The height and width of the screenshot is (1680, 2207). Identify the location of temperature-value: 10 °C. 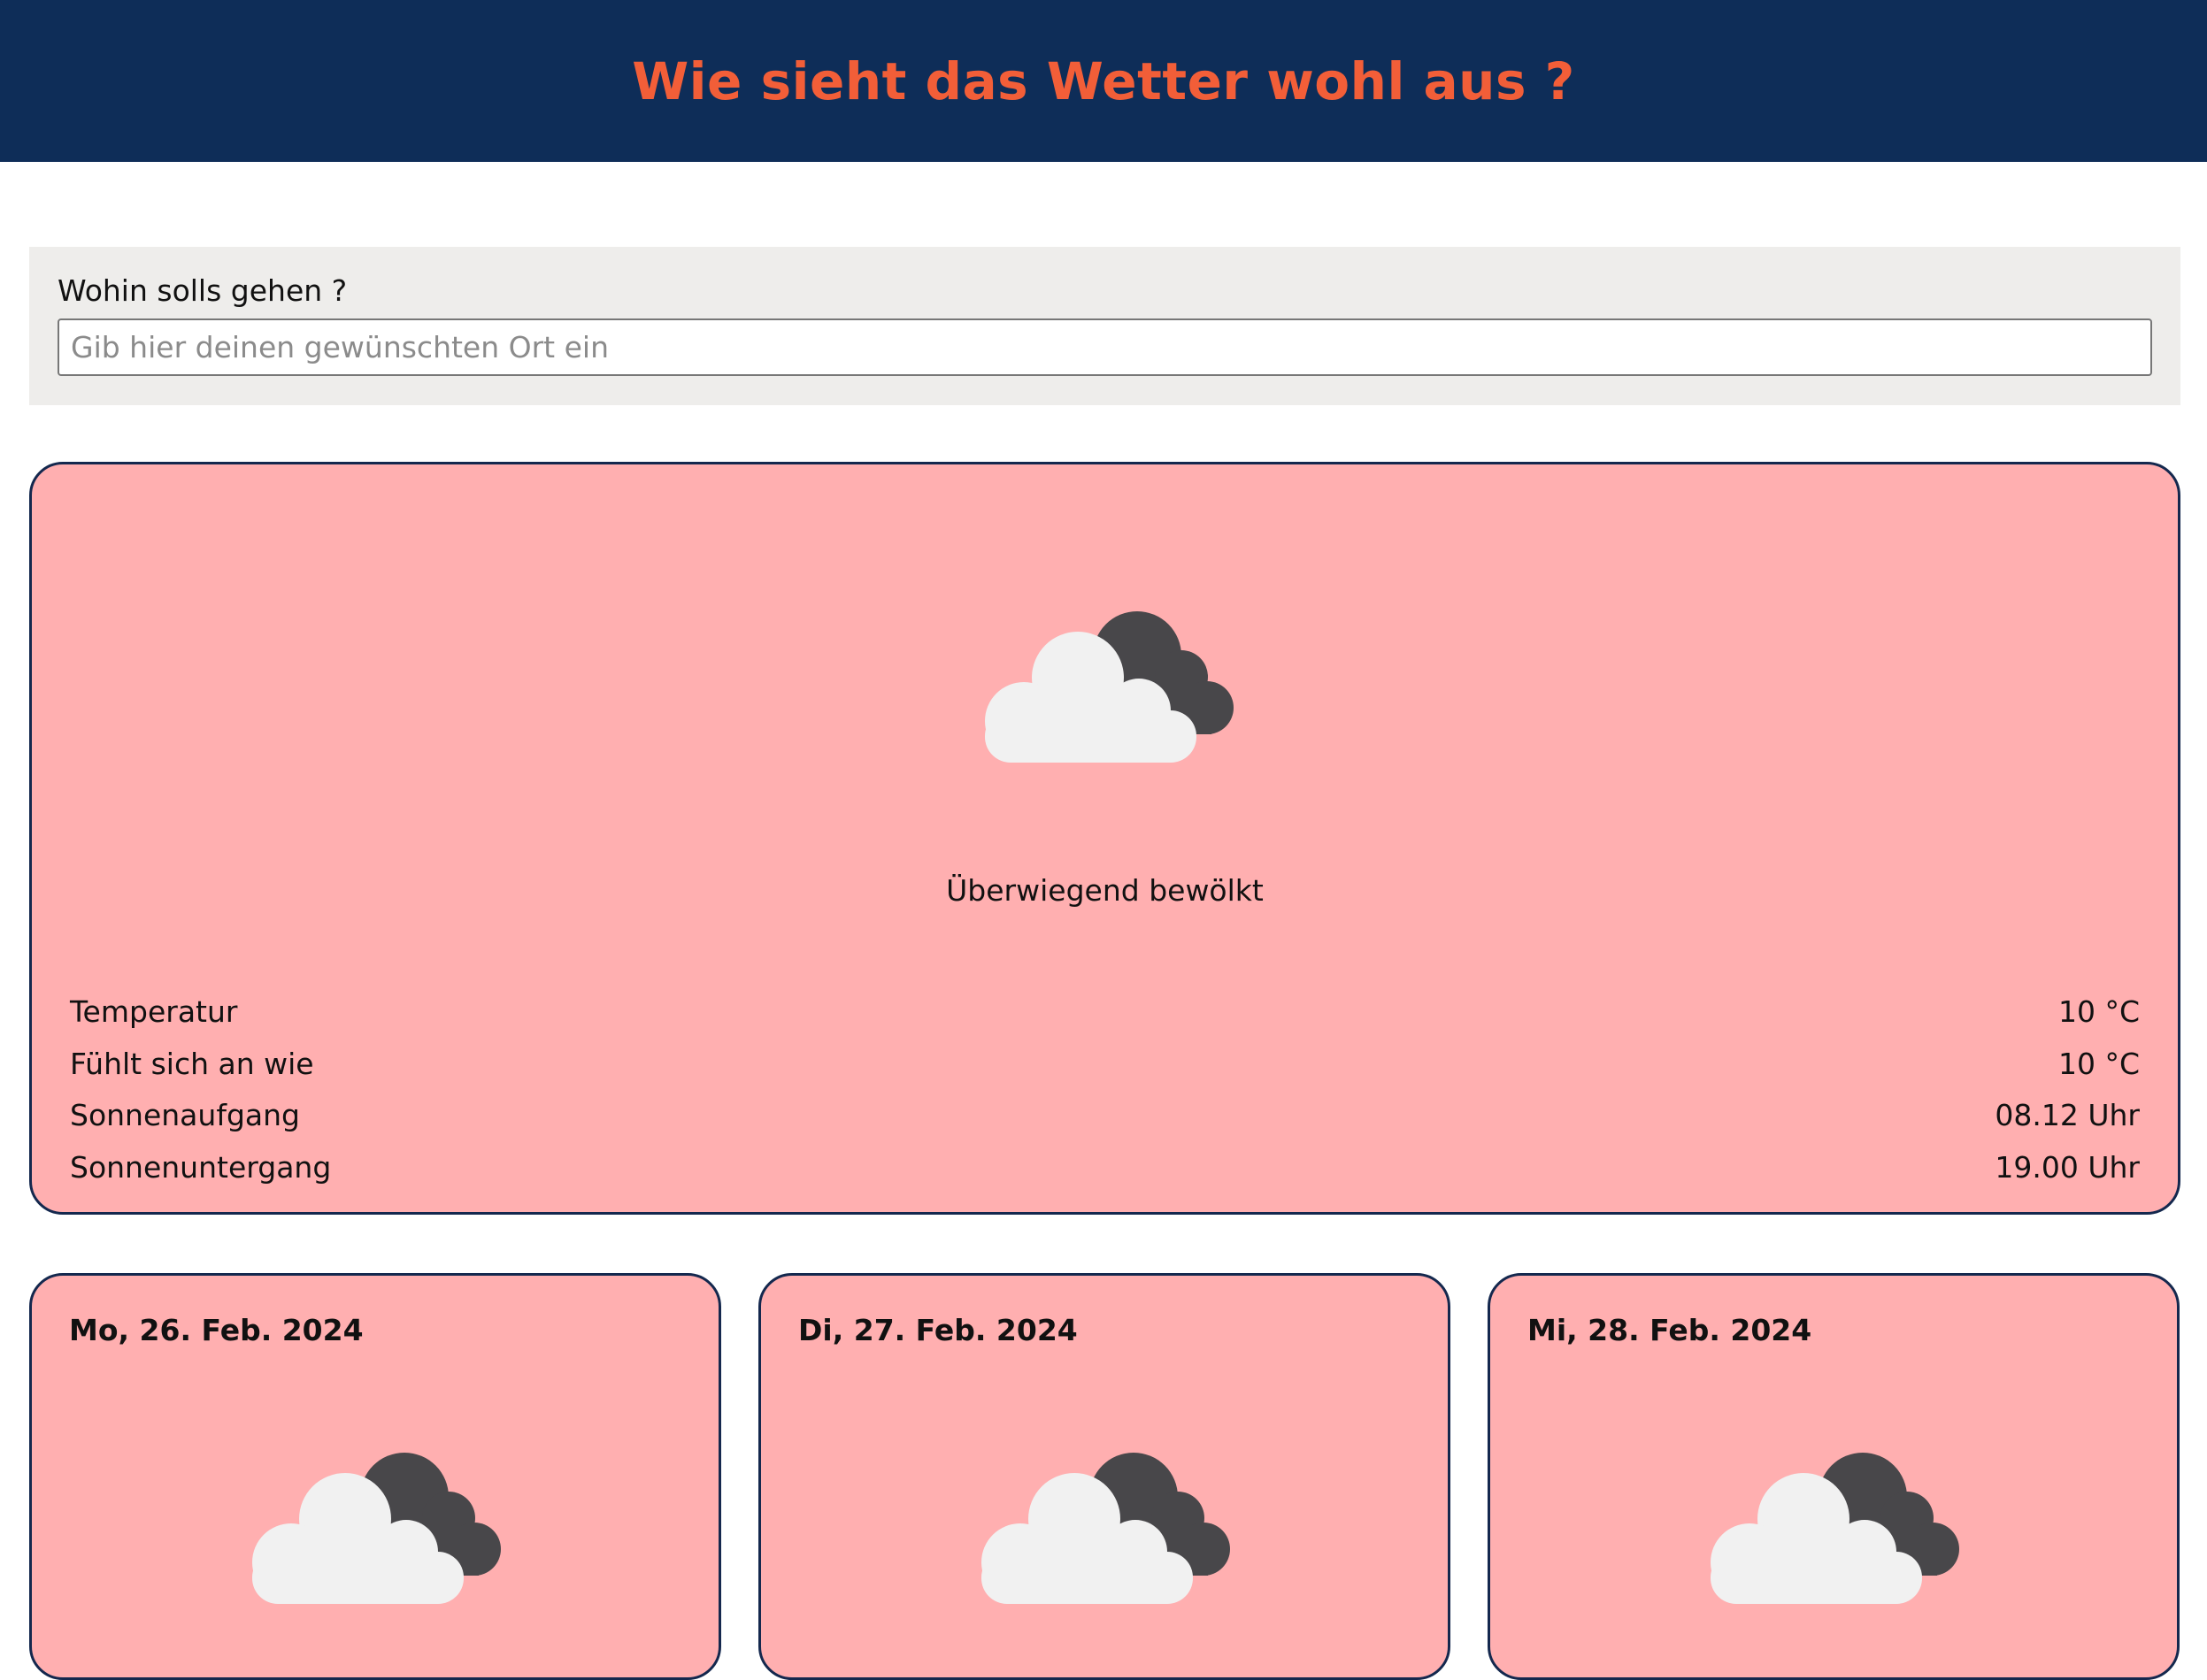
(2099, 1011).